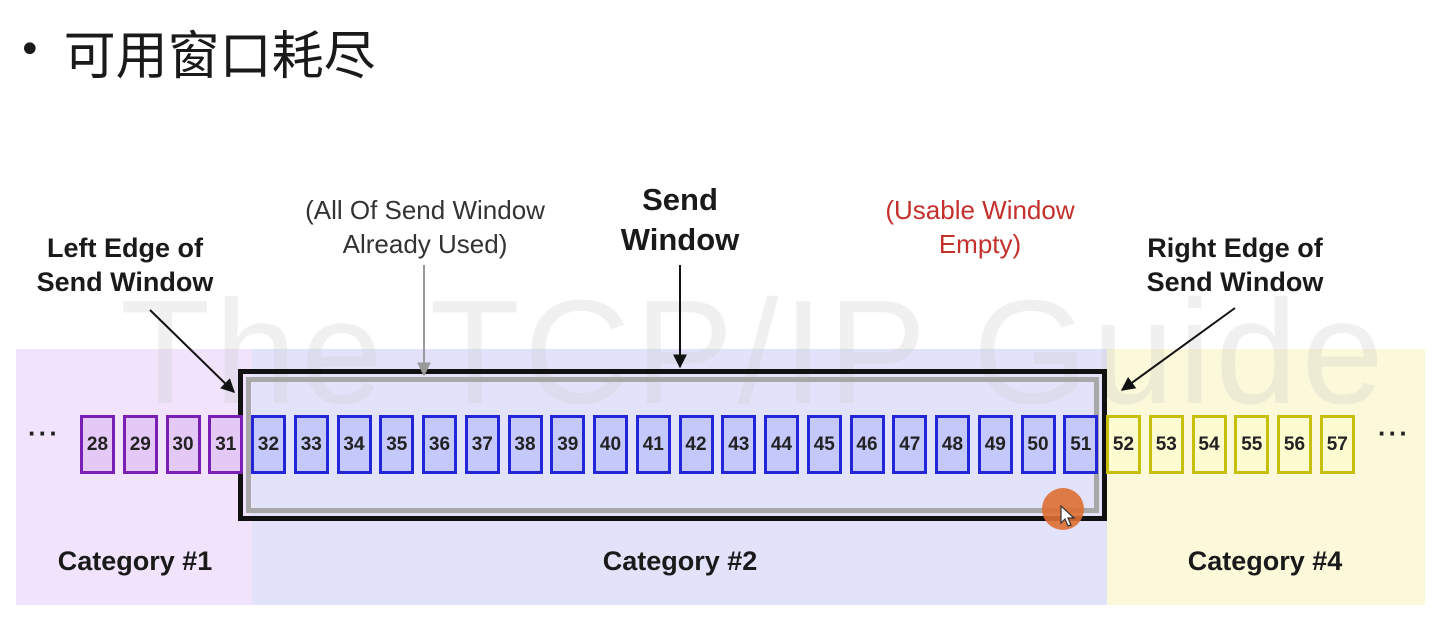  I want to click on usable-empty-label: (Usable Window Empty), so click(980, 227).